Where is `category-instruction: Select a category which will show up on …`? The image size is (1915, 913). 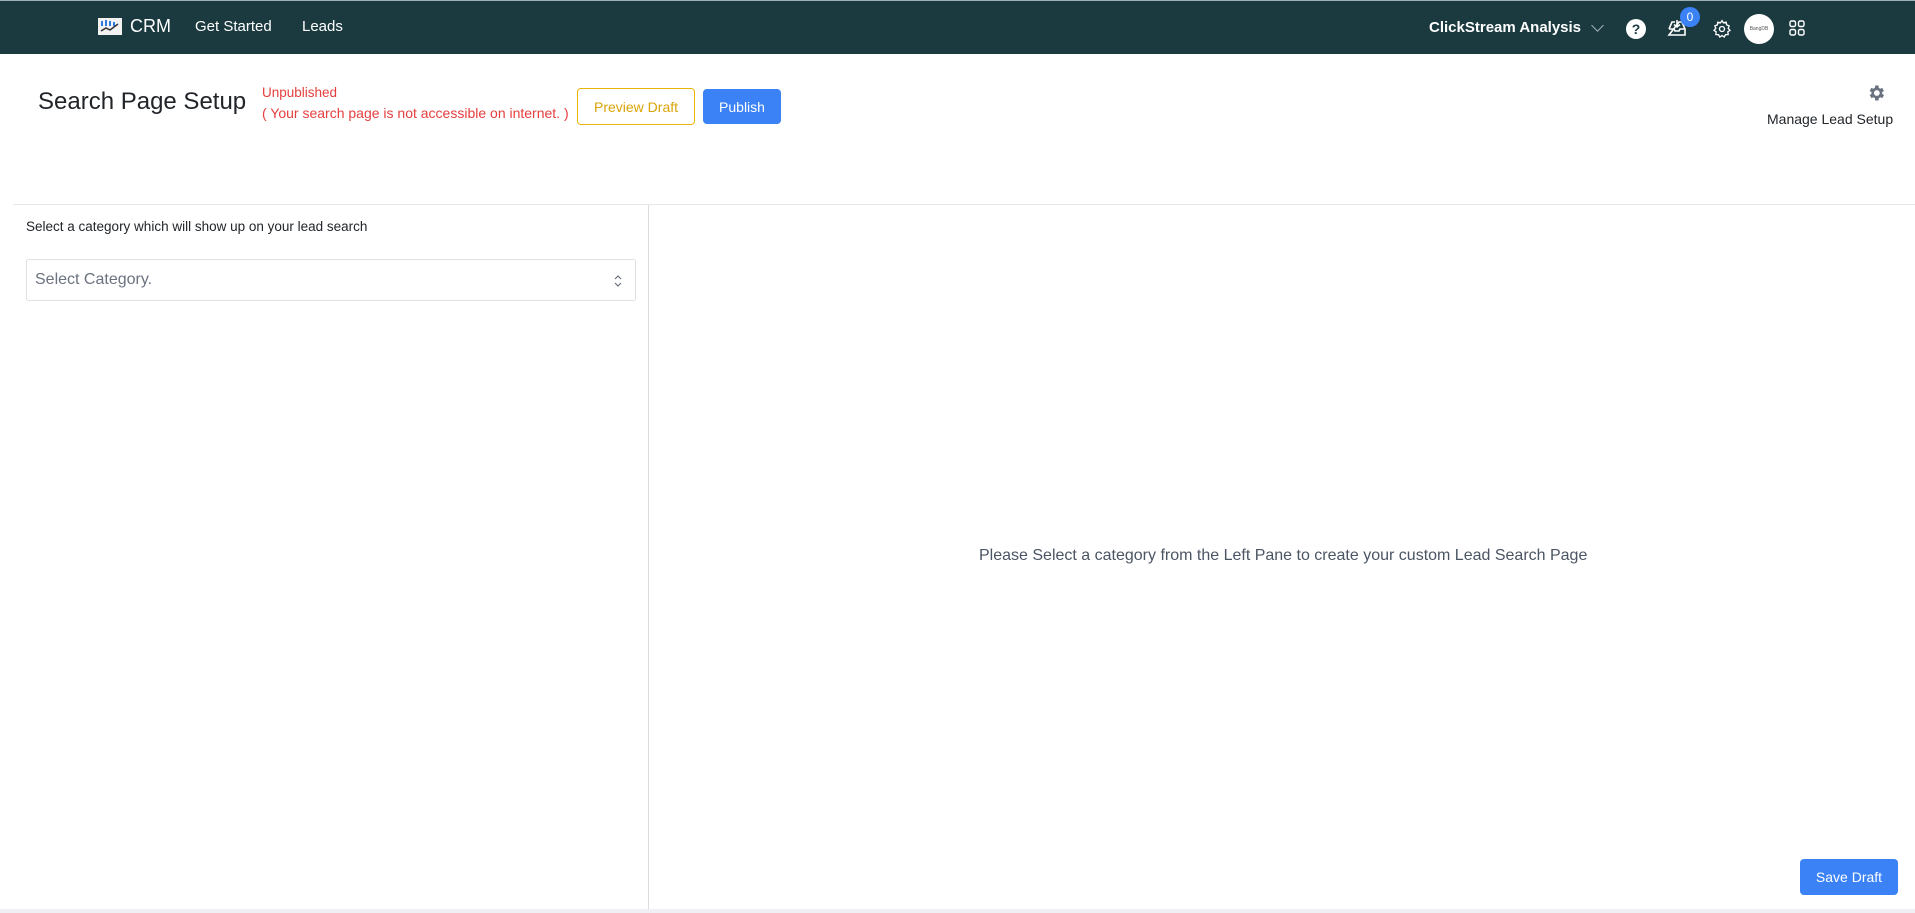
category-instruction: Select a category which will show up on … is located at coordinates (197, 226).